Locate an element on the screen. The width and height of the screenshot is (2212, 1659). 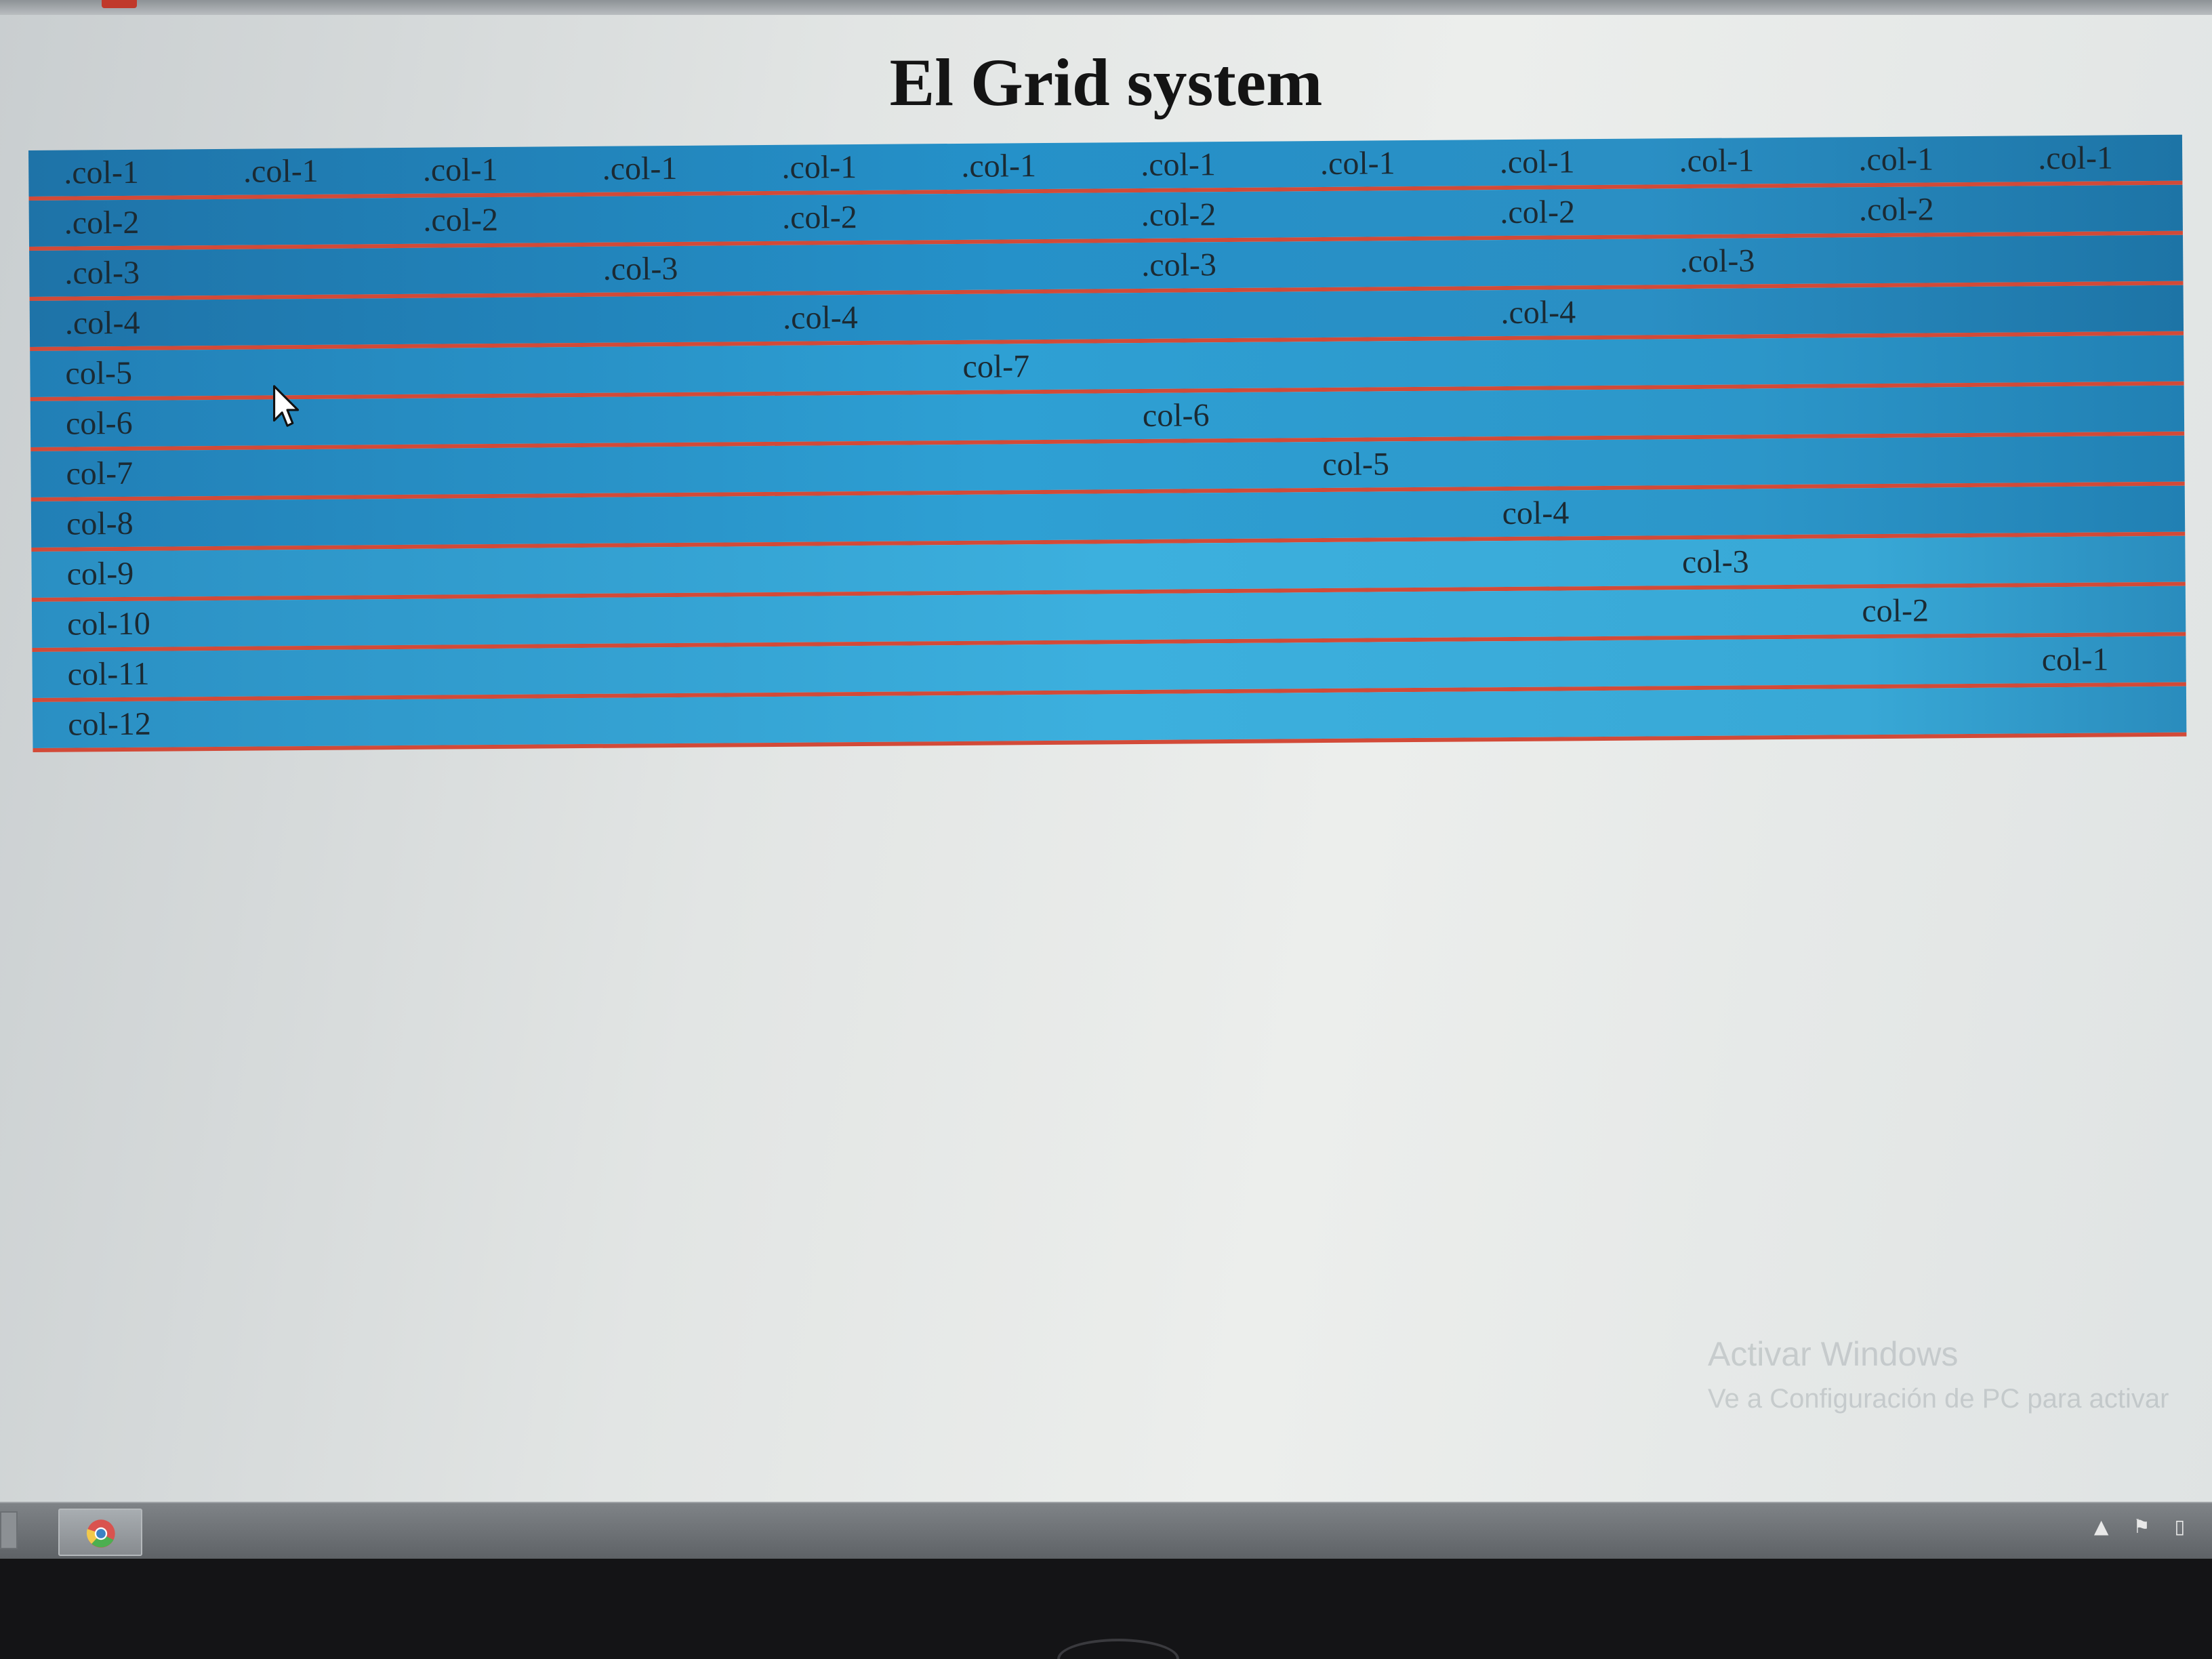
taskbar-start-edge is located at coordinates (9, 1530).